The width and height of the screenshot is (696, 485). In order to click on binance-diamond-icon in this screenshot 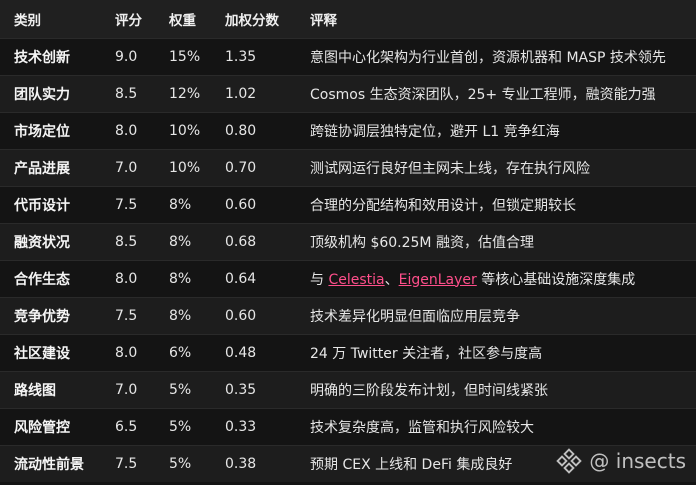, I will do `click(569, 461)`.